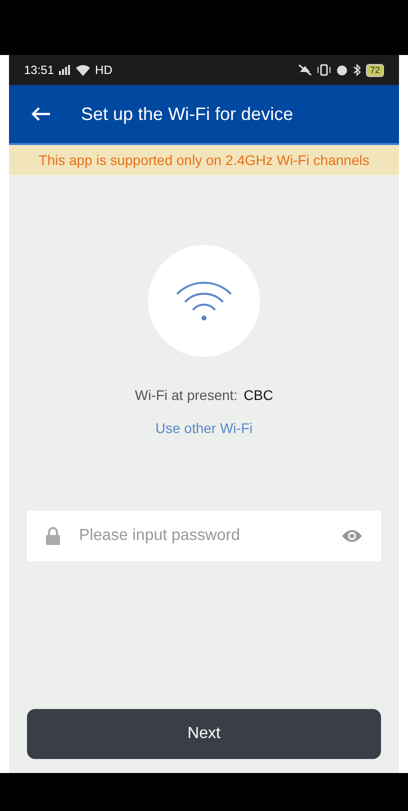  What do you see at coordinates (65, 70) in the screenshot?
I see `signal-icon` at bounding box center [65, 70].